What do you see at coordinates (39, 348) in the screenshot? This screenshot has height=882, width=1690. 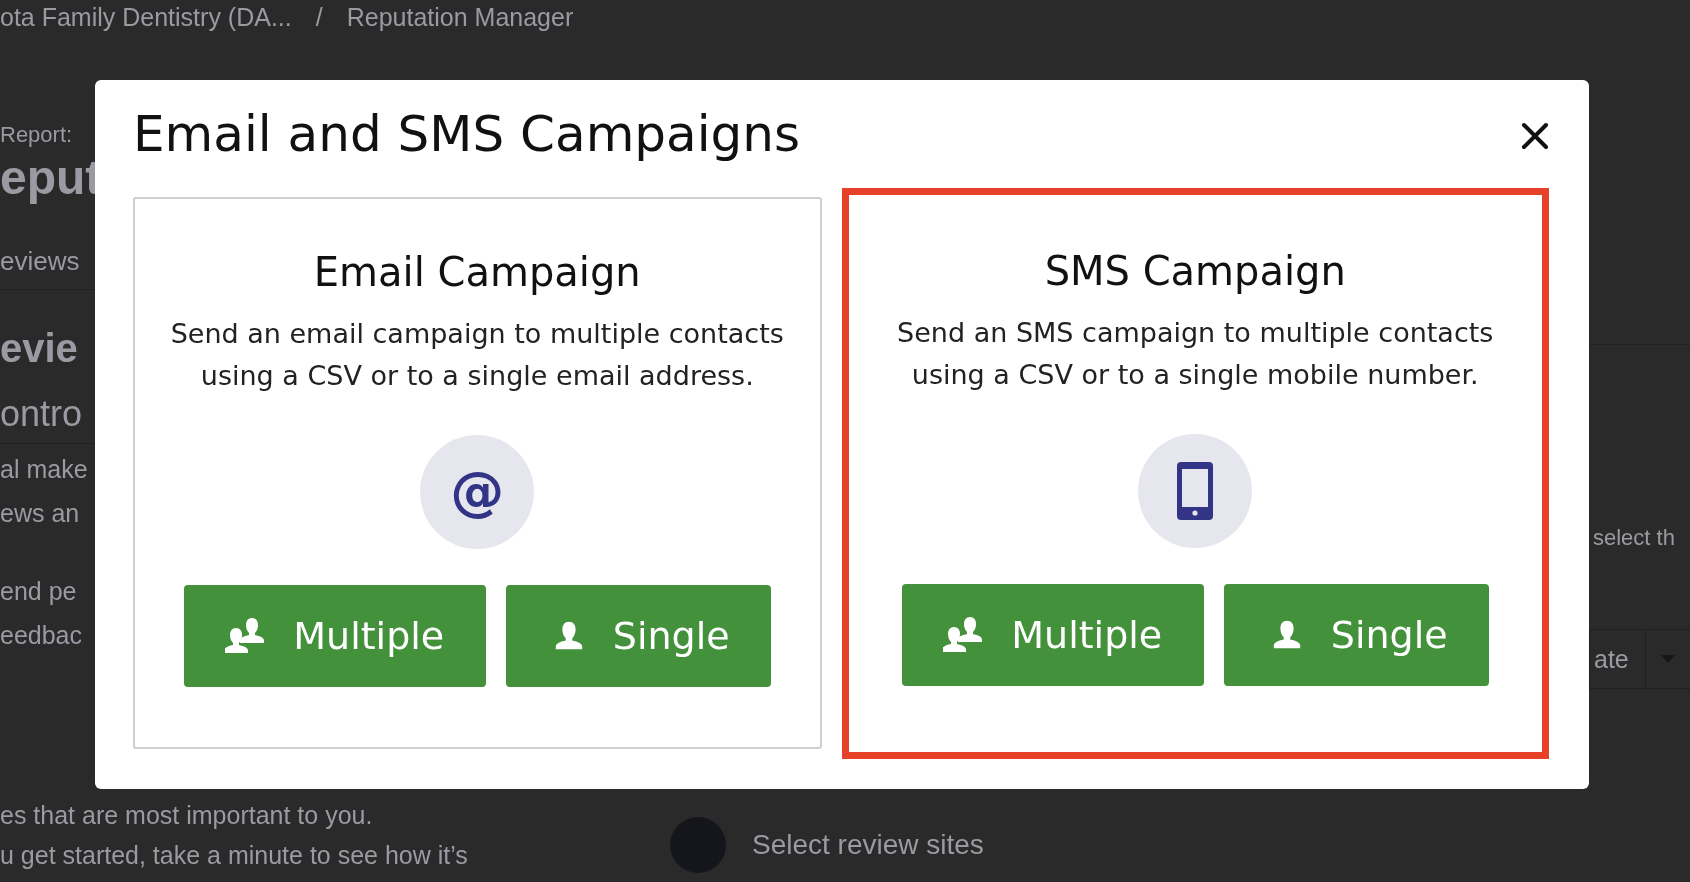 I see `section-heading: evie` at bounding box center [39, 348].